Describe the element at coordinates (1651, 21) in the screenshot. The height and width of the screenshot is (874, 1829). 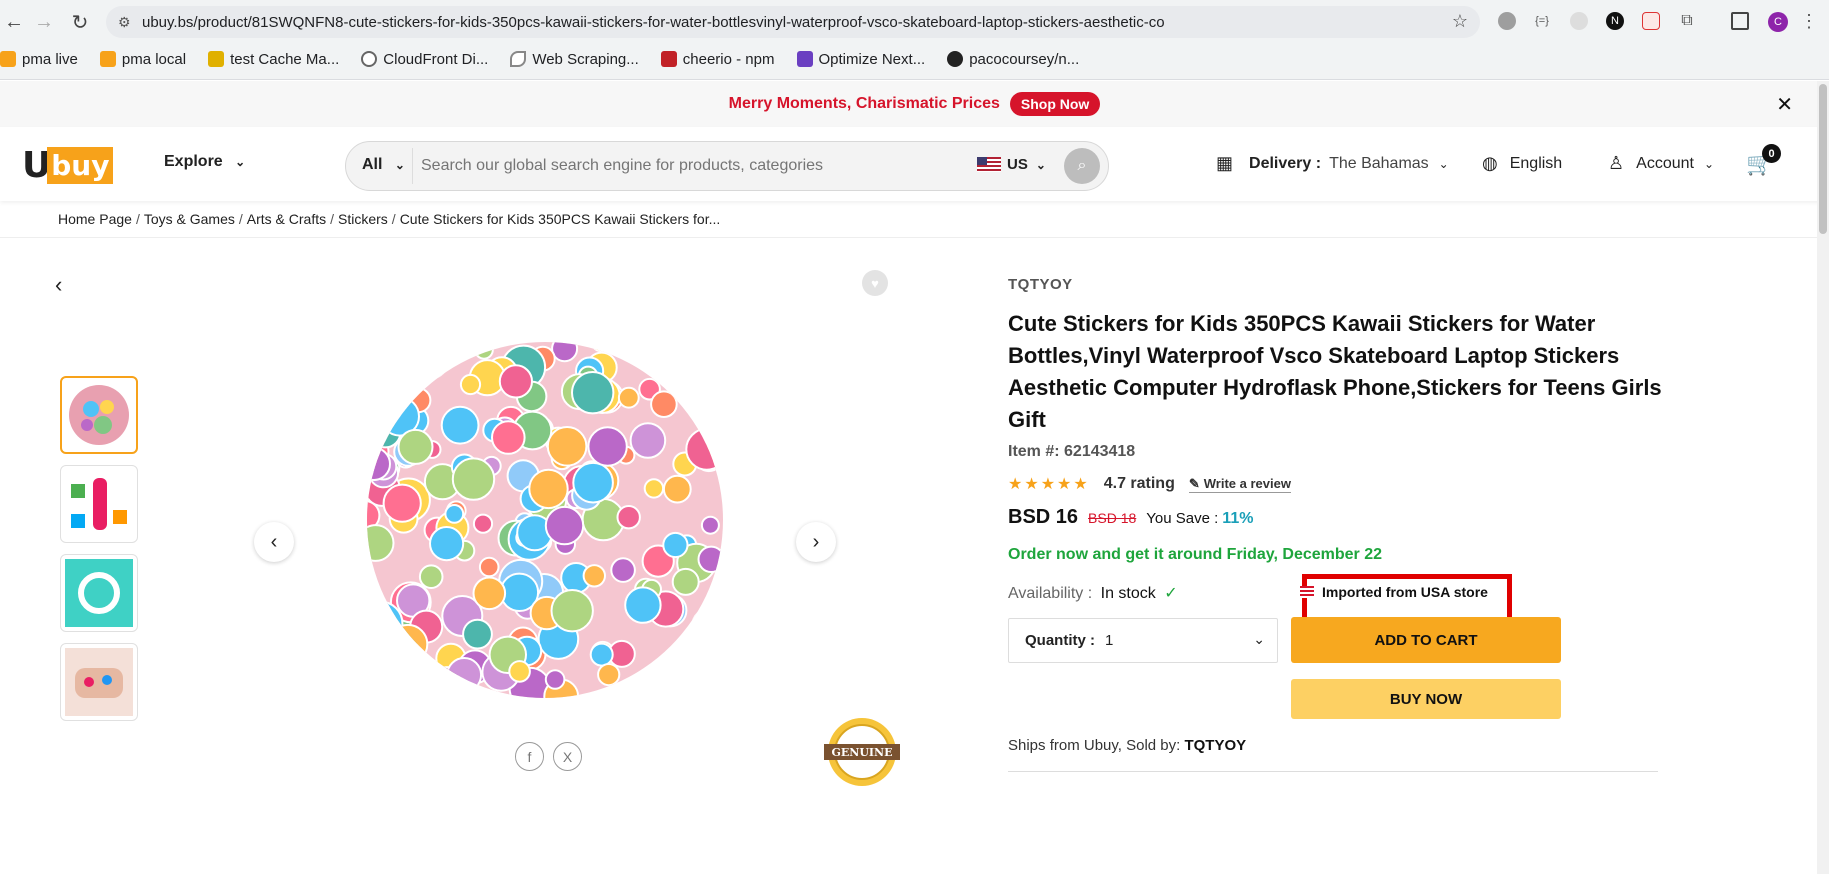
I see `extension-calendar-icon` at that location.